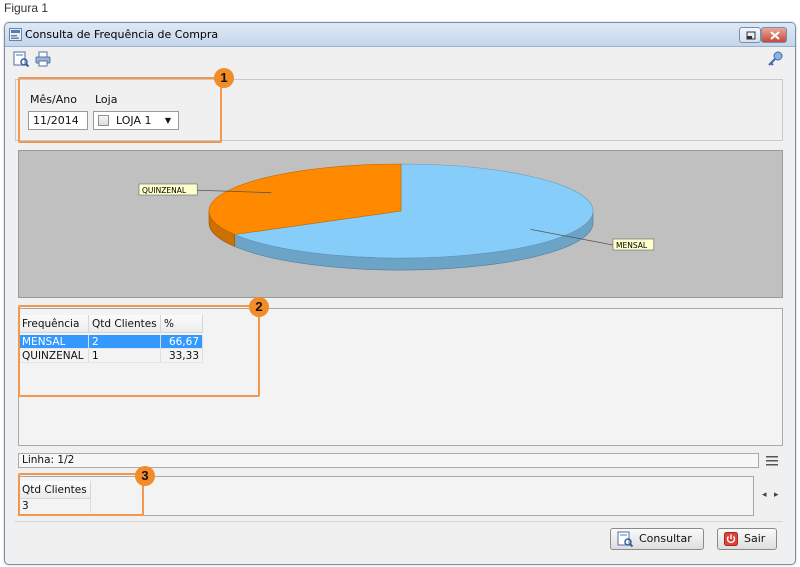 This screenshot has height=567, width=800. Describe the element at coordinates (103, 120) in the screenshot. I see `loja-checkbox` at that location.